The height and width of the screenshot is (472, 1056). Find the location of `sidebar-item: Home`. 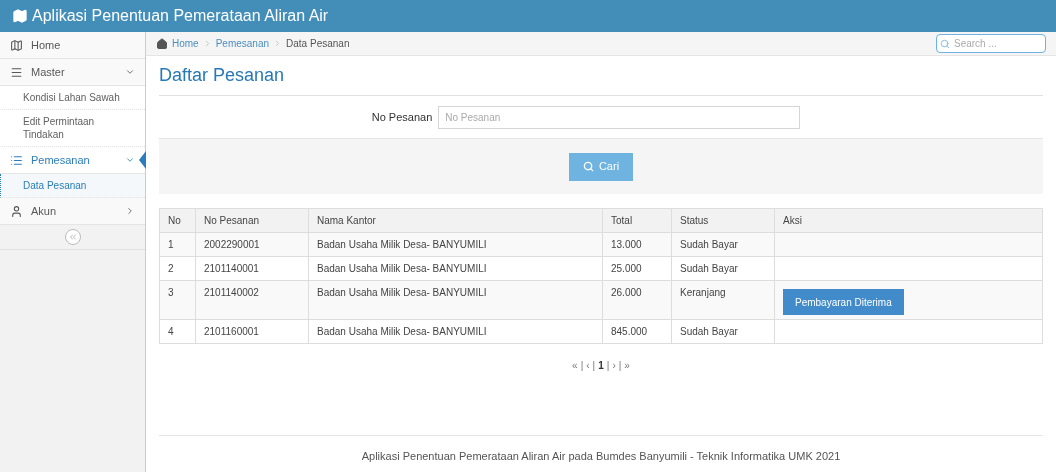

sidebar-item: Home is located at coordinates (72, 45).